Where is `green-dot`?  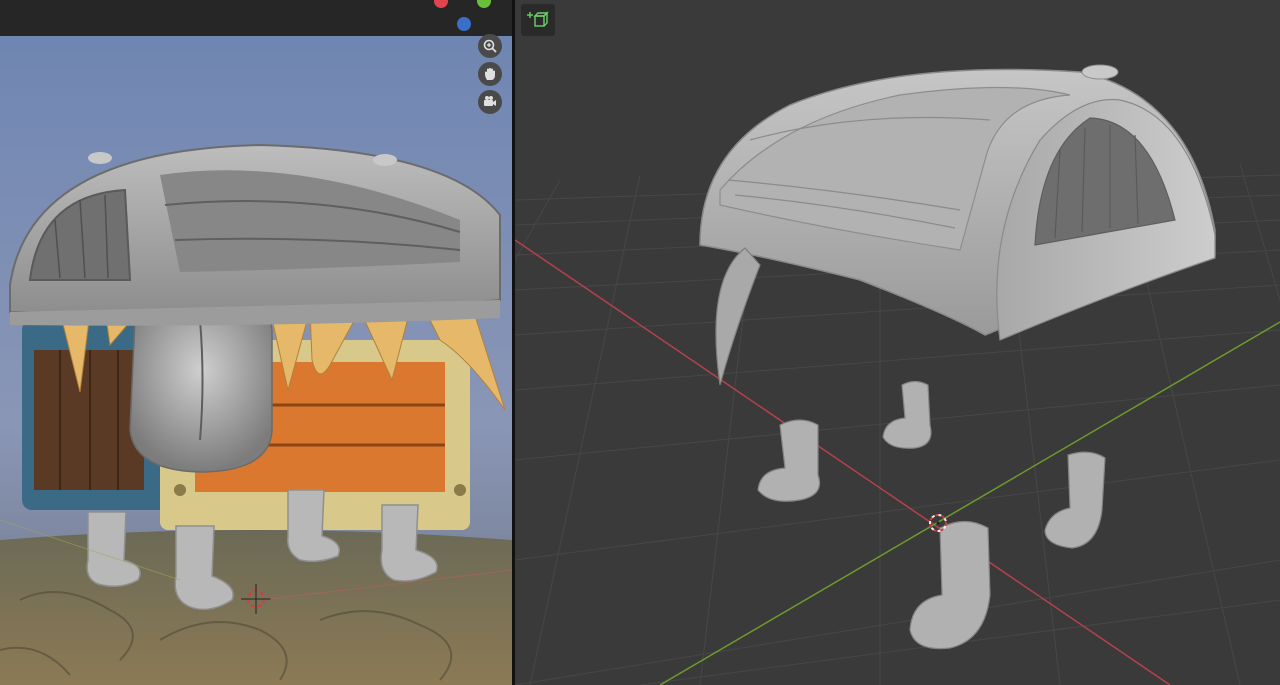
green-dot is located at coordinates (484, 4).